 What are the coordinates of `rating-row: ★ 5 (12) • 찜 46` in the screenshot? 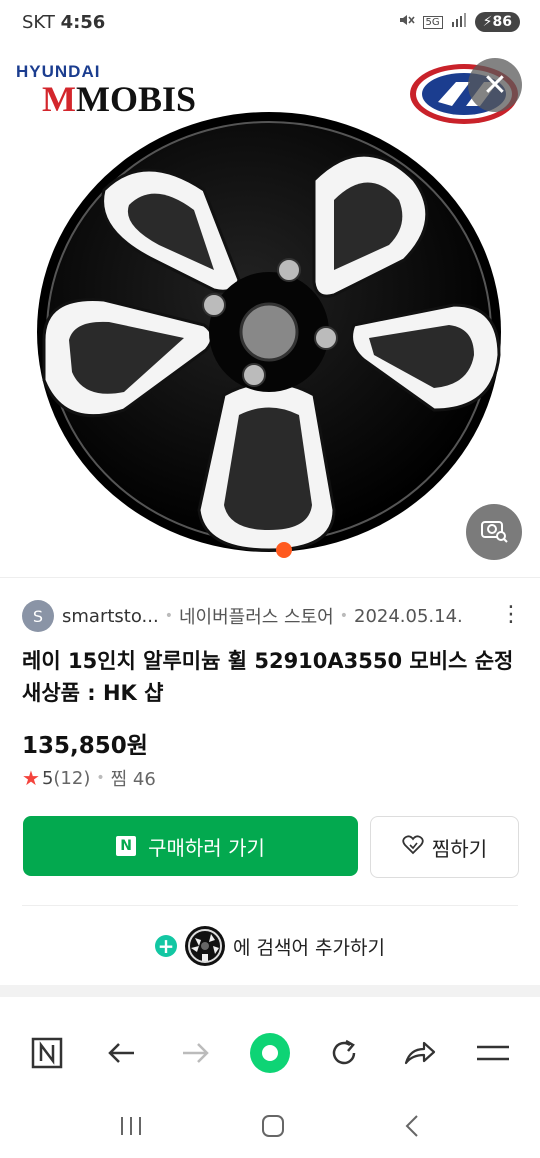 It's located at (89, 778).